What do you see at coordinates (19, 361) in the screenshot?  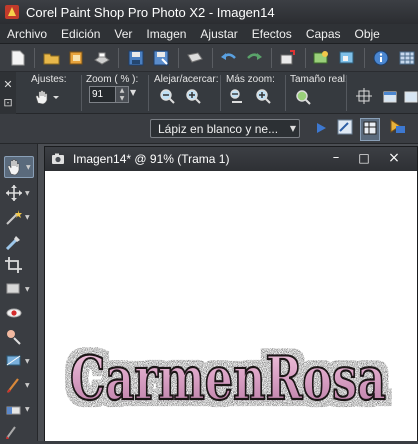 I see `clone-tool: ▼` at bounding box center [19, 361].